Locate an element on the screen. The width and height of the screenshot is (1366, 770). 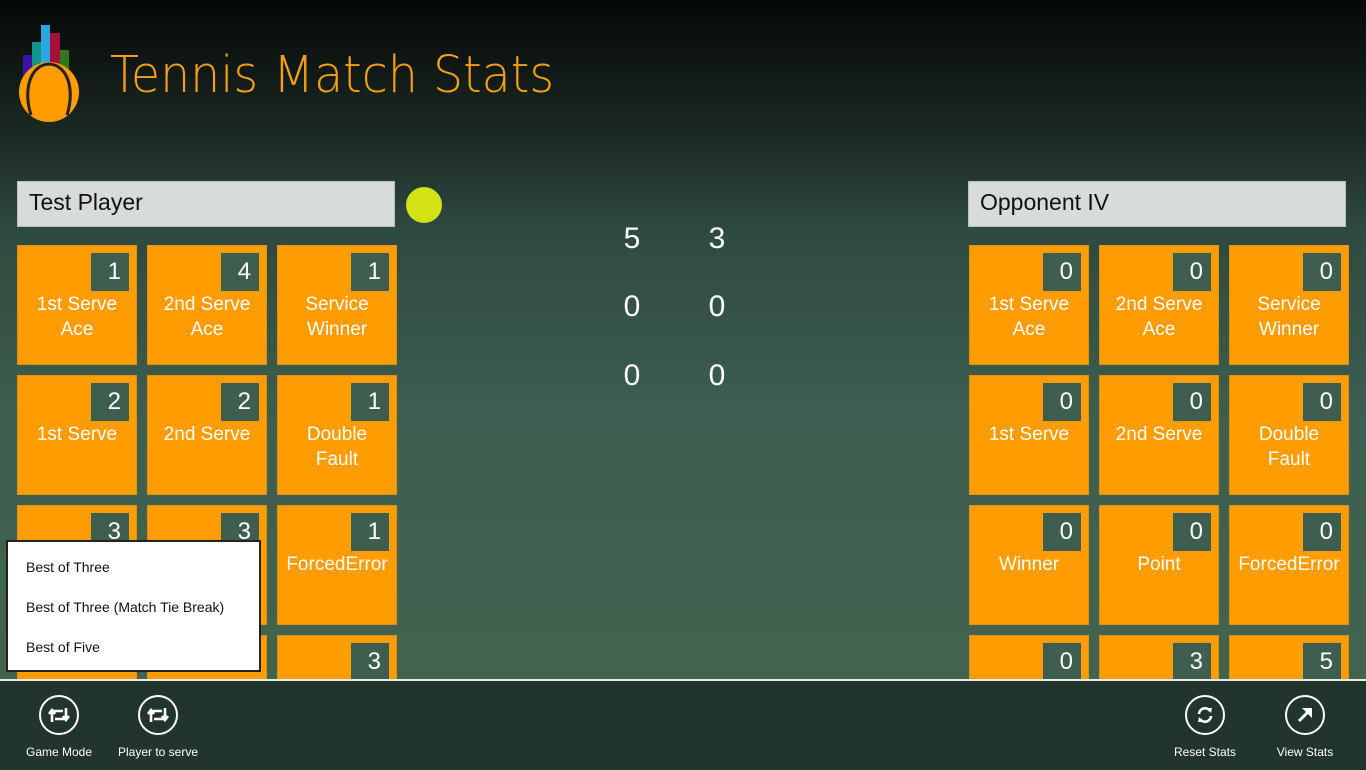
player-to-serve-button: Player to serve is located at coordinates (158, 727).